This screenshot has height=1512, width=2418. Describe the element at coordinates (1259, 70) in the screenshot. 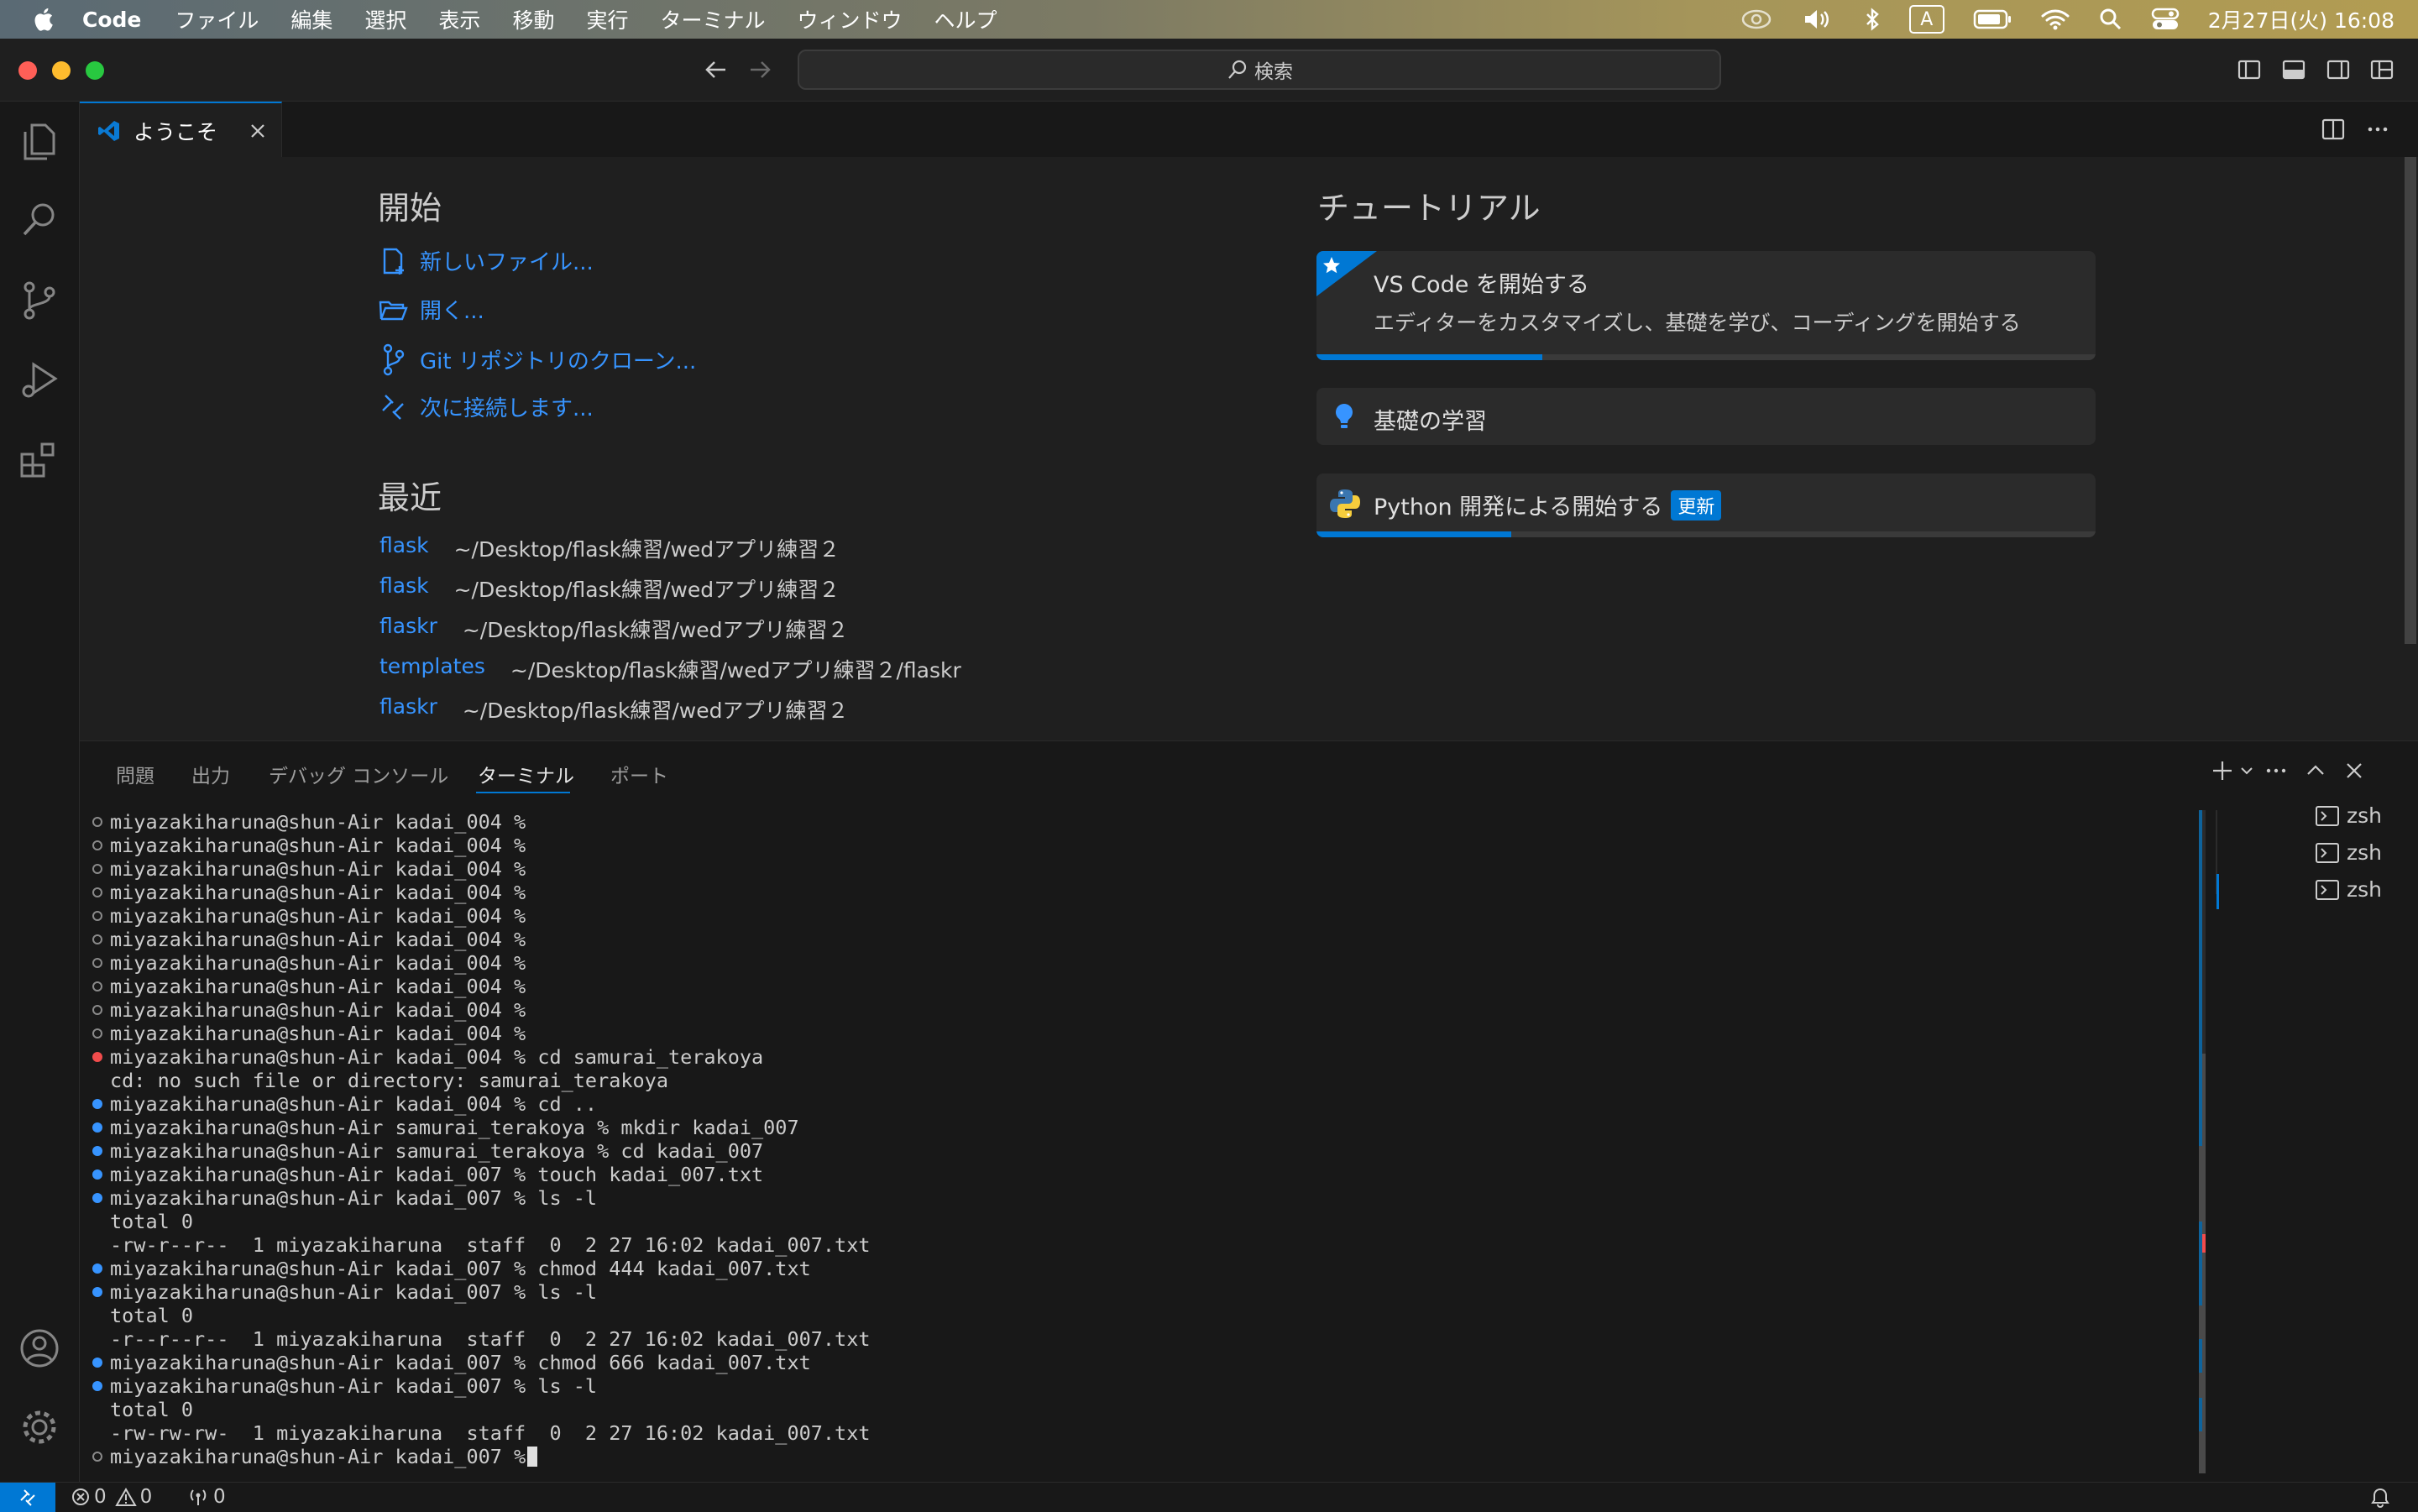

I see `command-center-search: 検索` at that location.